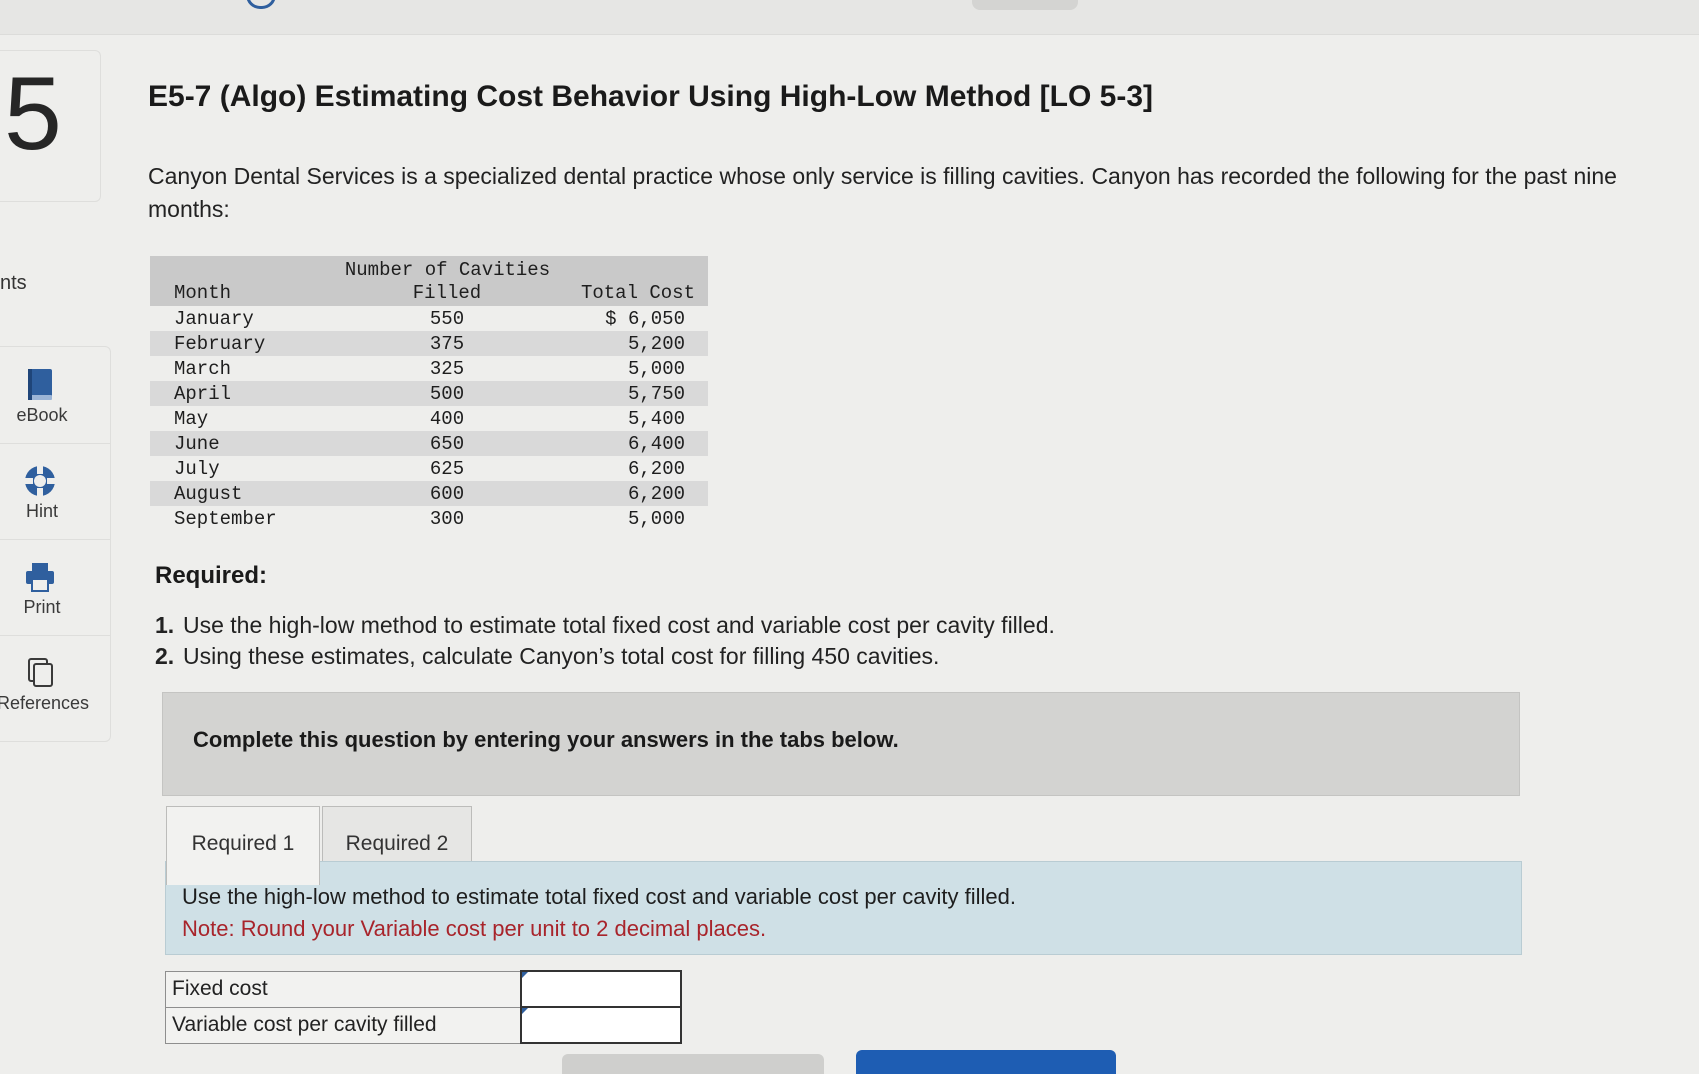  I want to click on month-cell: July, so click(197, 469).